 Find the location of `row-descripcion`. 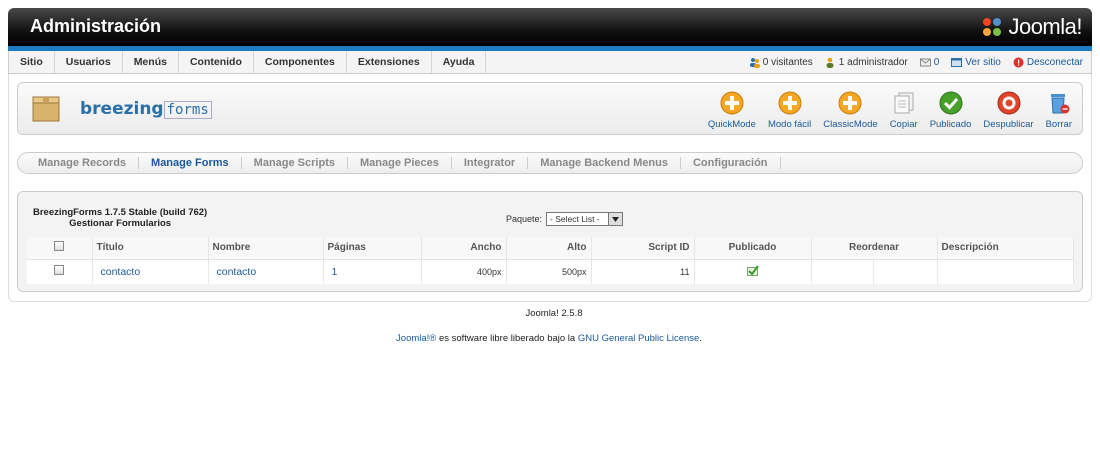

row-descripcion is located at coordinates (1005, 271).